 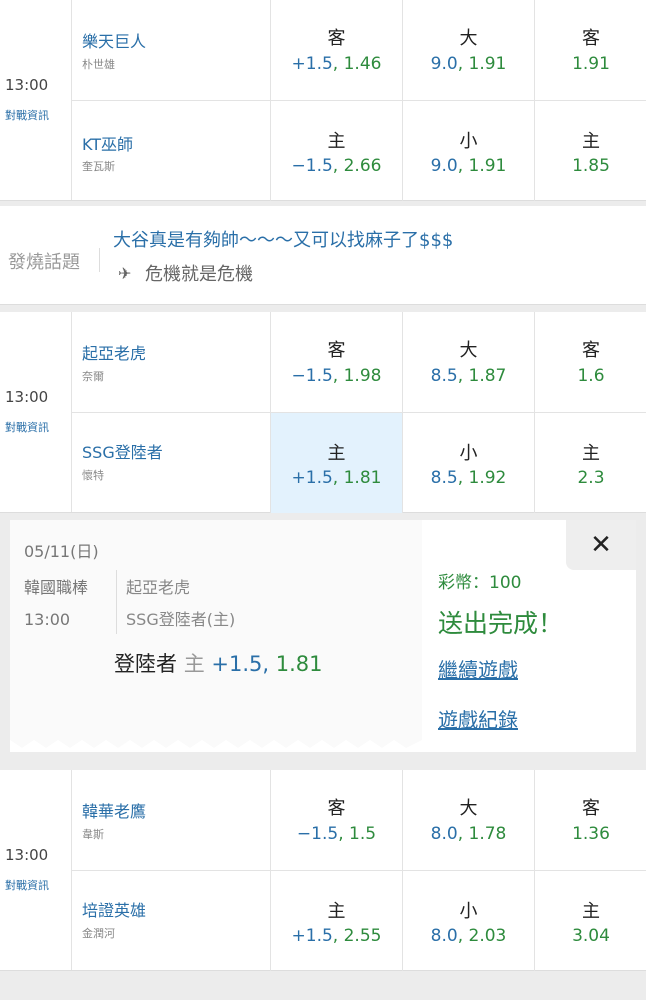 I want to click on spread-bet-cell: 客 −1.5, 1.5, so click(x=336, y=820).